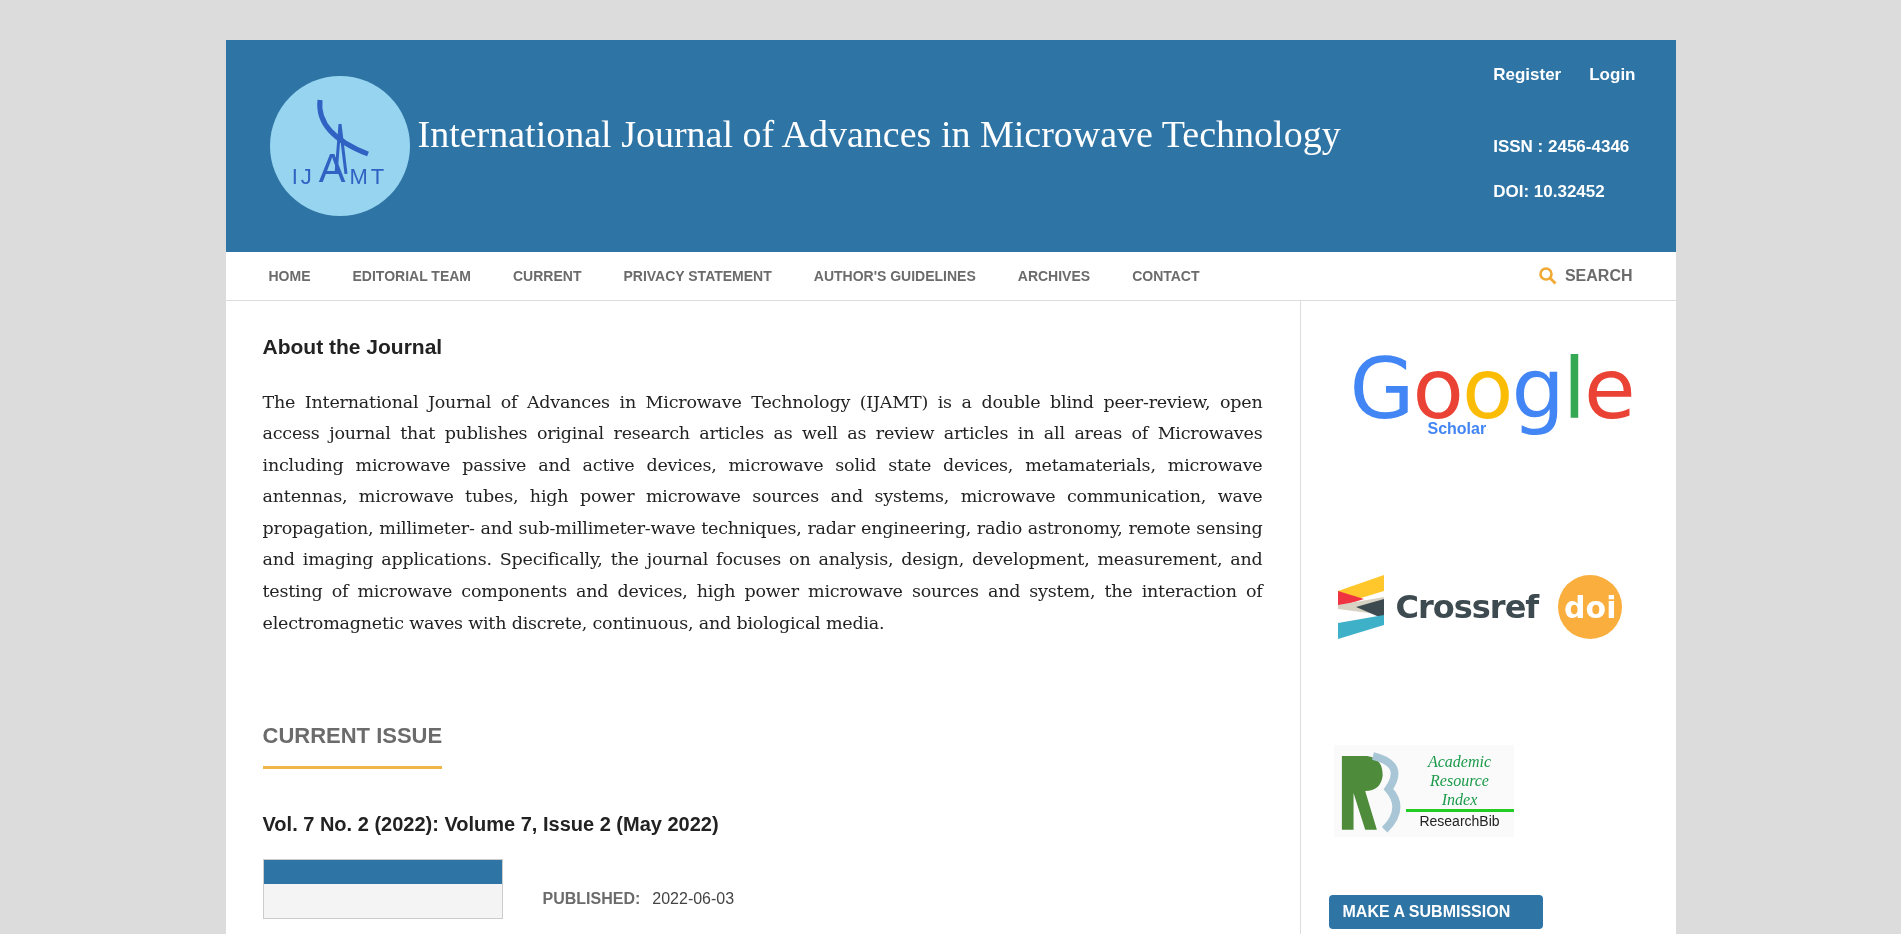 Image resolution: width=1901 pixels, height=934 pixels. Describe the element at coordinates (353, 347) in the screenshot. I see `section-heading: About the Journal` at that location.